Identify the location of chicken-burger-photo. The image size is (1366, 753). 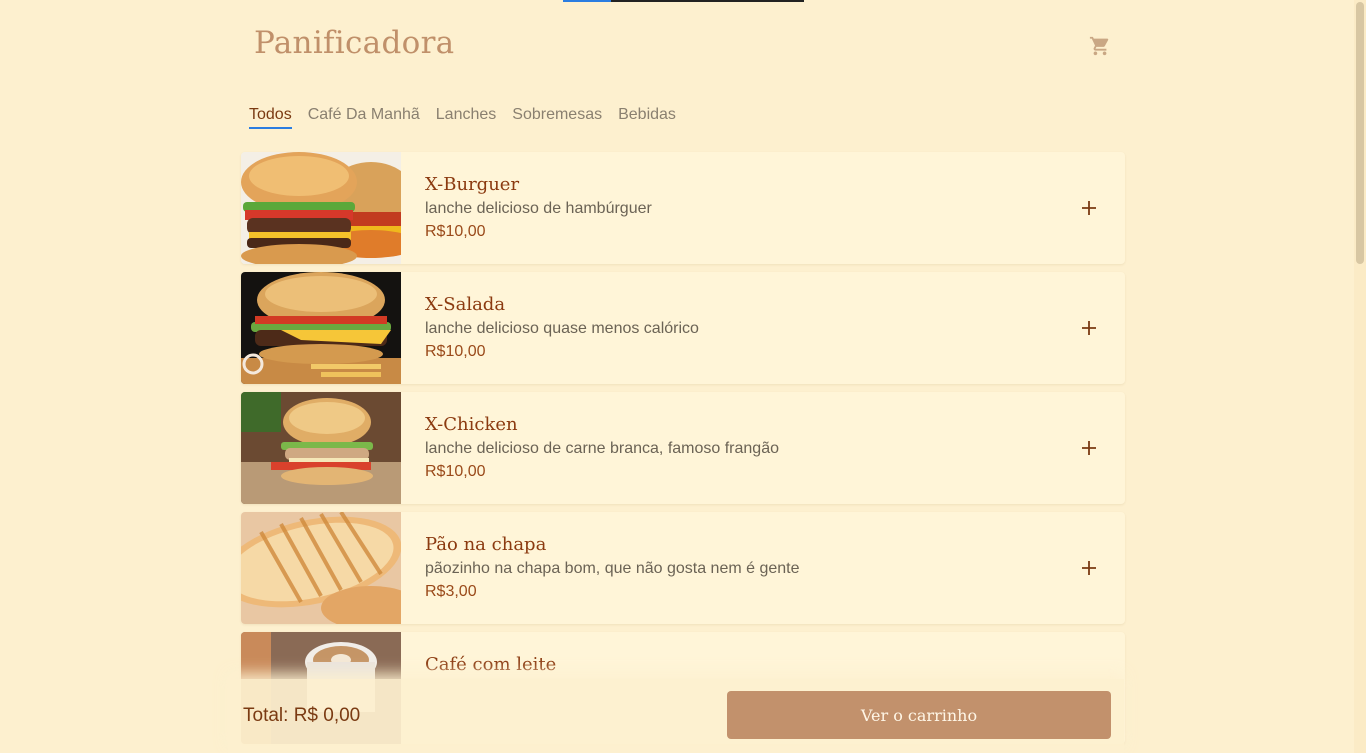
(321, 448).